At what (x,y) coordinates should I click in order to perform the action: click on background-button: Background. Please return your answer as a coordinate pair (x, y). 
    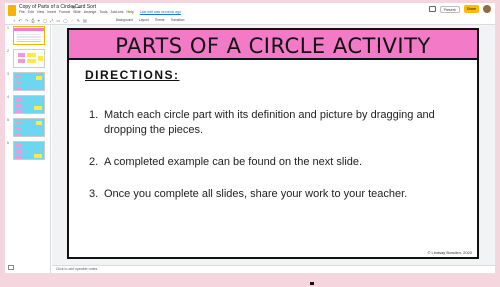
    Looking at the image, I should click on (124, 20).